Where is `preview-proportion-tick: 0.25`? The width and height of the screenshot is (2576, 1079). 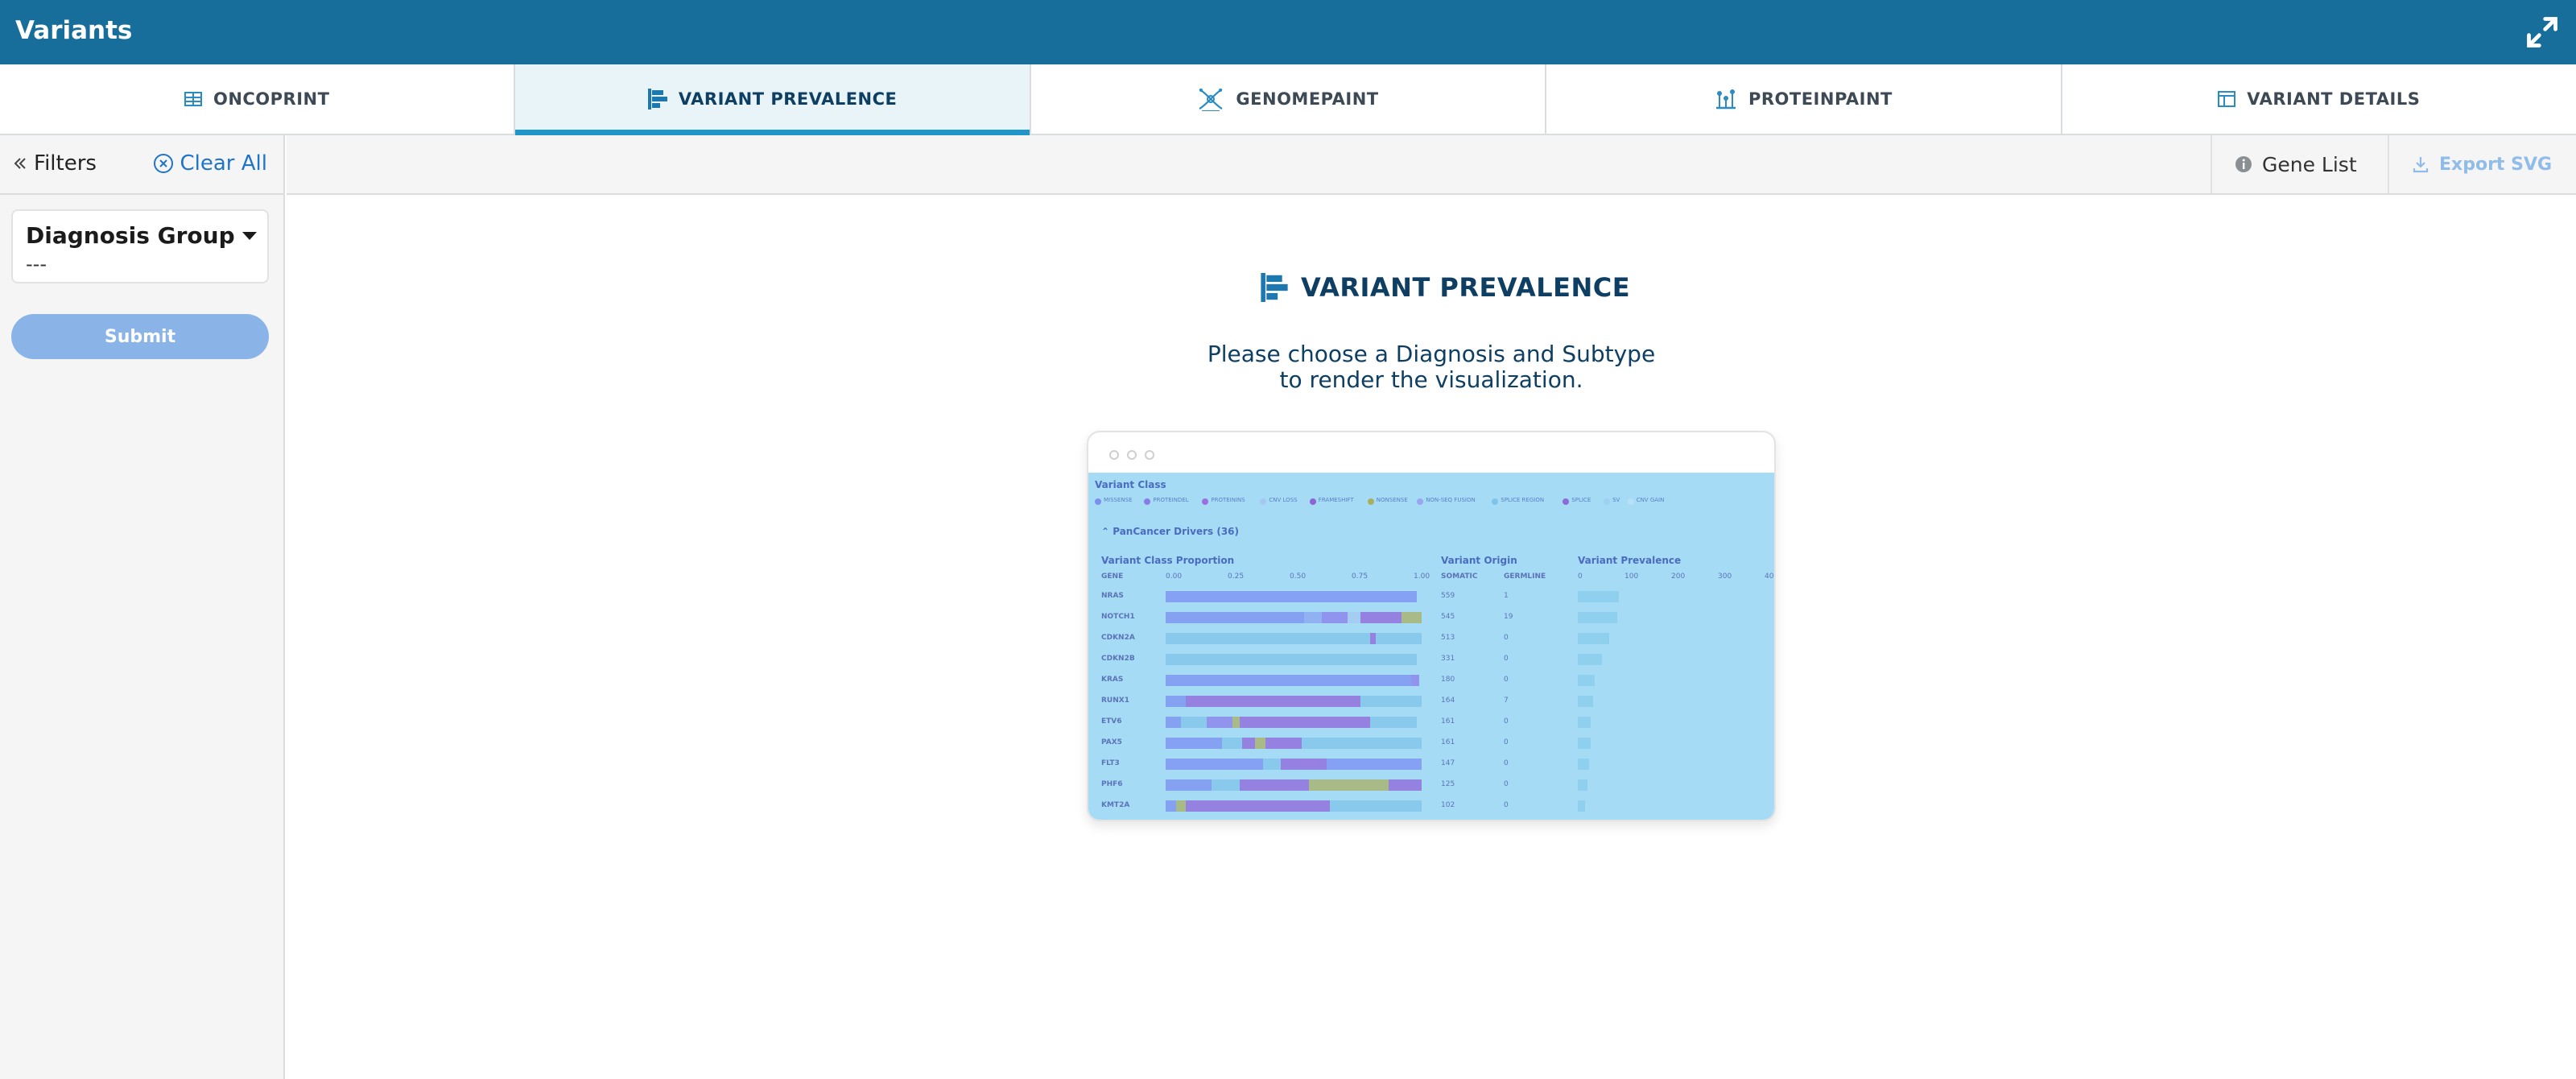 preview-proportion-tick: 0.25 is located at coordinates (1236, 577).